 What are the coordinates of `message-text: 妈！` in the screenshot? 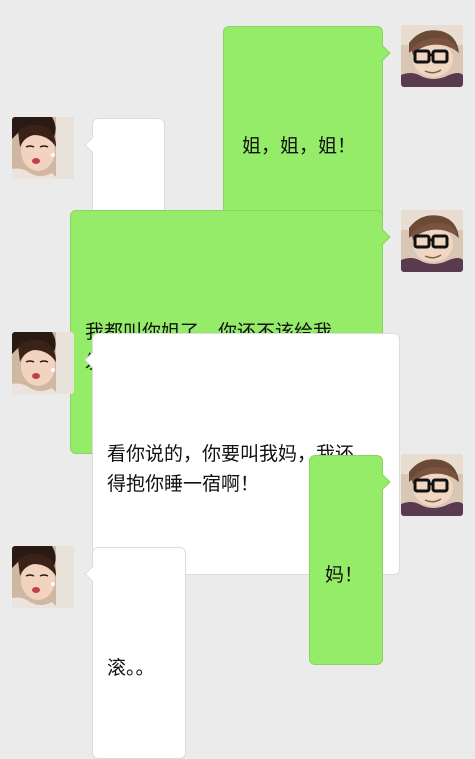 It's located at (344, 575).